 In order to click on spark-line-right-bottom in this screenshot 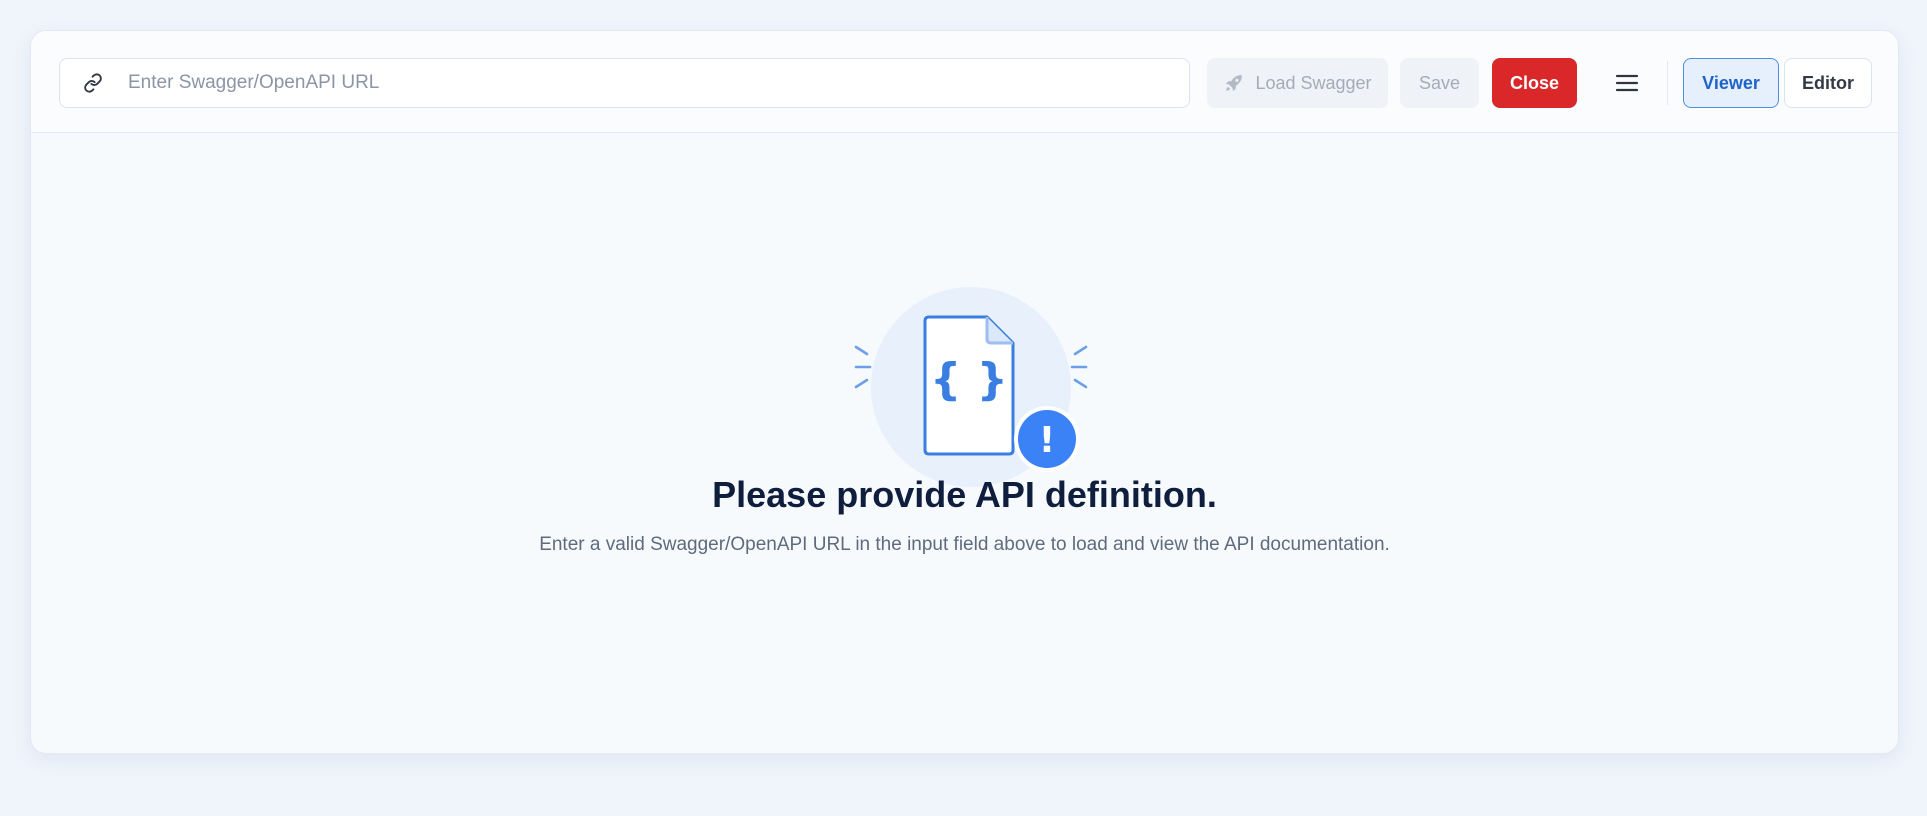, I will do `click(1080, 383)`.